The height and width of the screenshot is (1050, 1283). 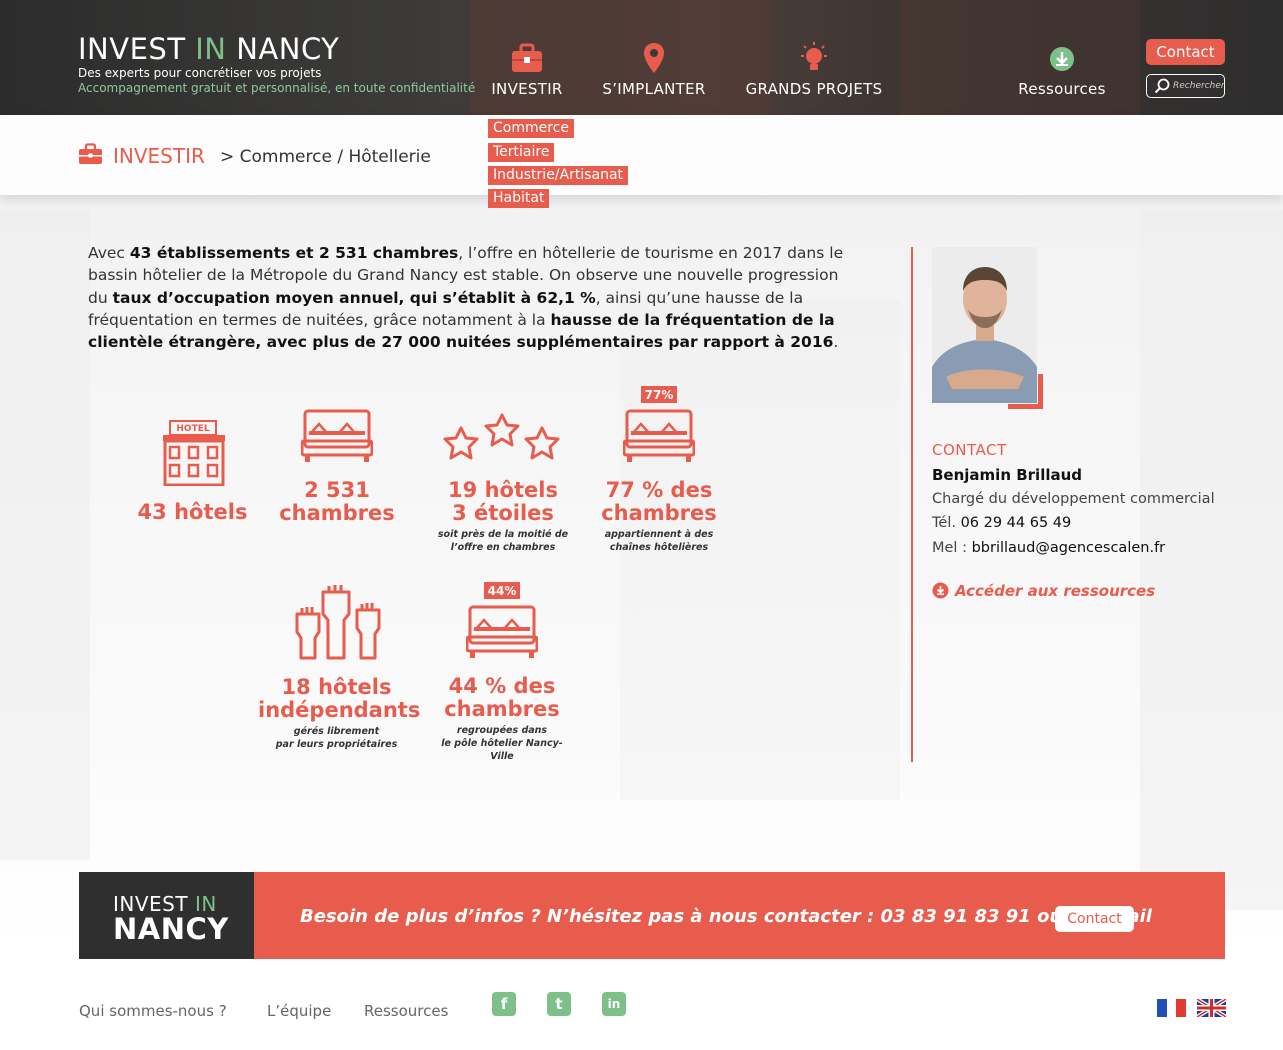 What do you see at coordinates (45, 535) in the screenshot?
I see `background-photo-left` at bounding box center [45, 535].